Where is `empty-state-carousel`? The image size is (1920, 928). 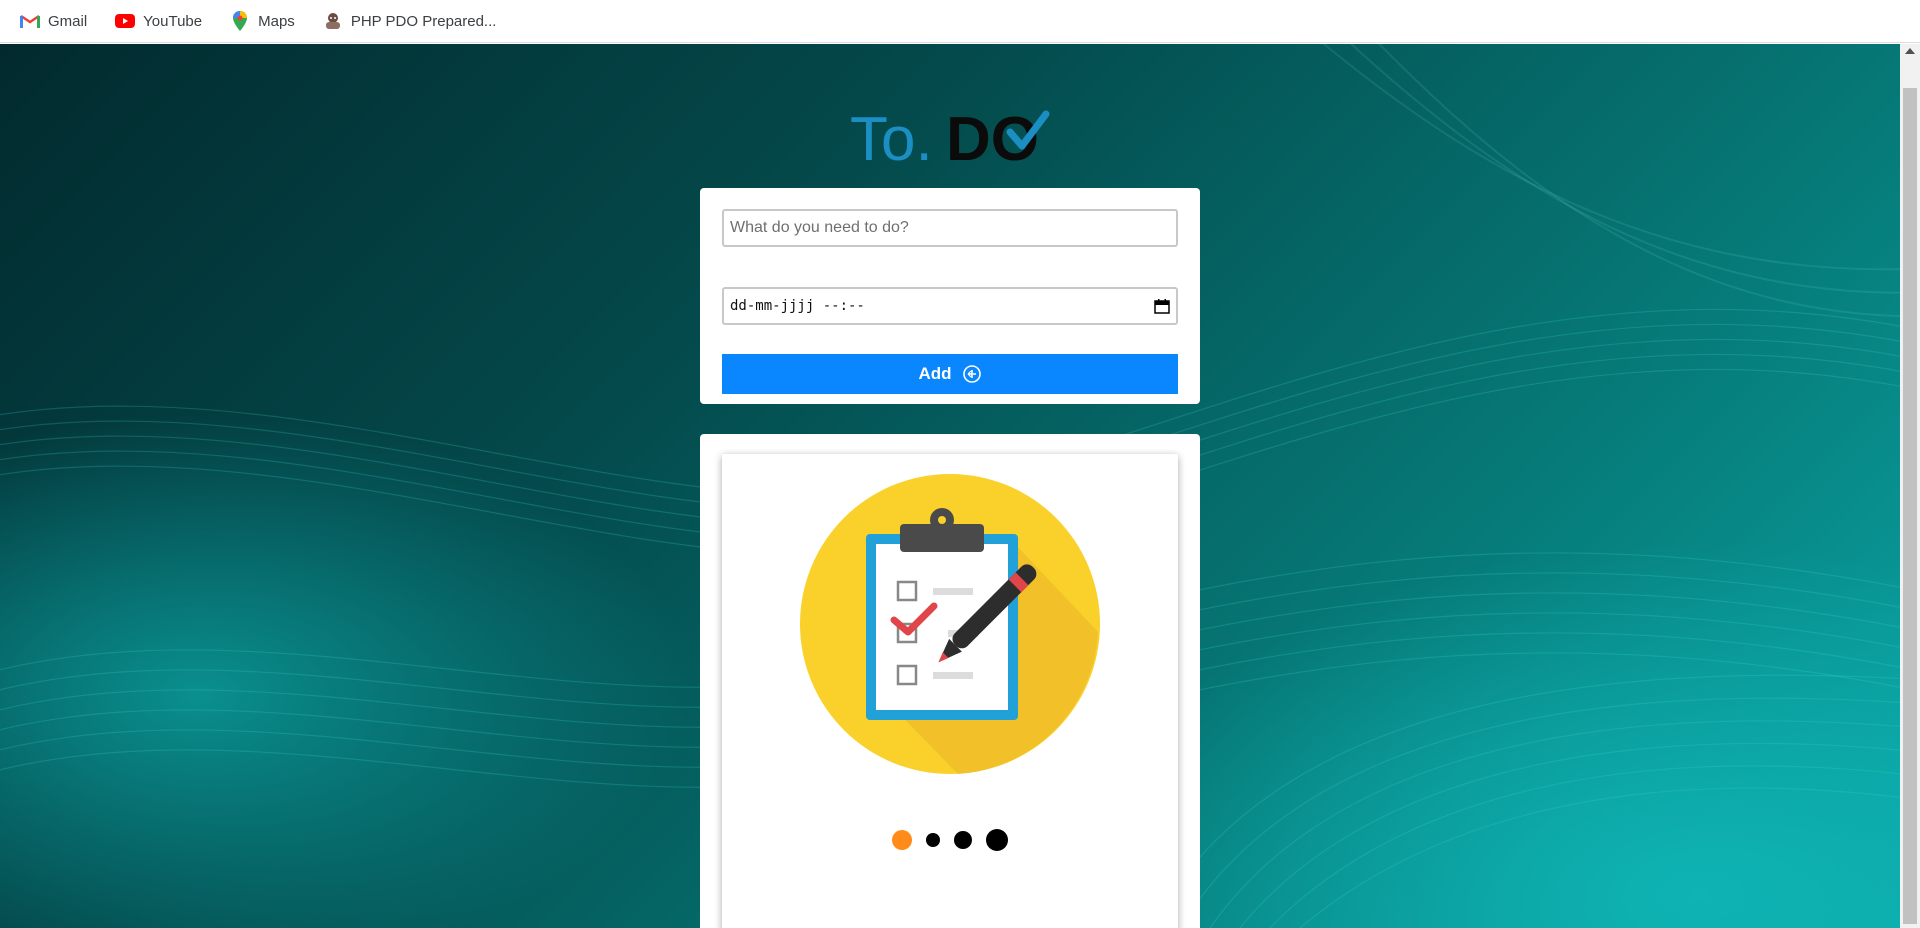 empty-state-carousel is located at coordinates (950, 691).